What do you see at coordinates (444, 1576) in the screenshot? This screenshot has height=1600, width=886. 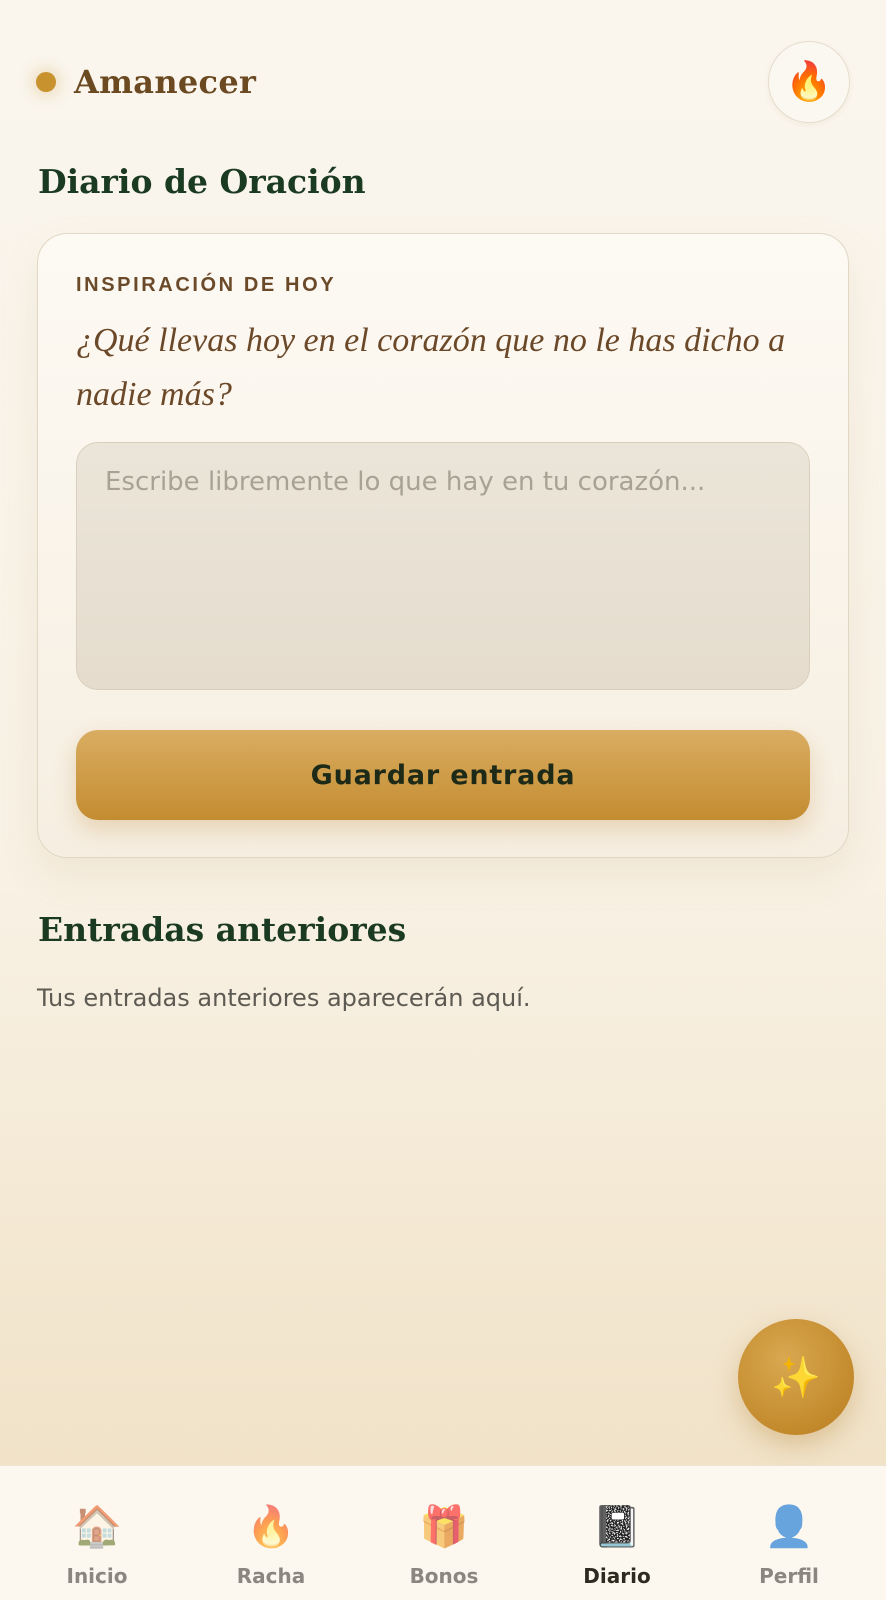 I see `nav-label: Bonos` at bounding box center [444, 1576].